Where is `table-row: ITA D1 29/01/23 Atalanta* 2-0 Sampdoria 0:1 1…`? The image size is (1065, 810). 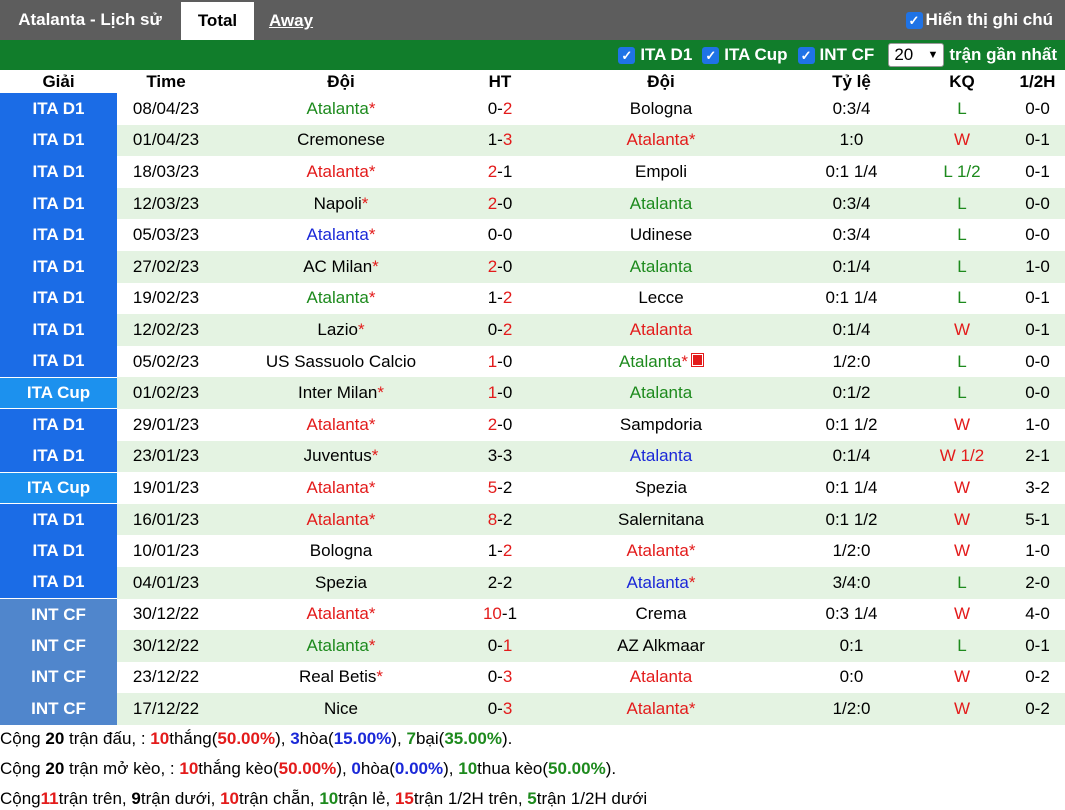 table-row: ITA D1 29/01/23 Atalanta* 2-0 Sampdoria 0:1 1… is located at coordinates (532, 424).